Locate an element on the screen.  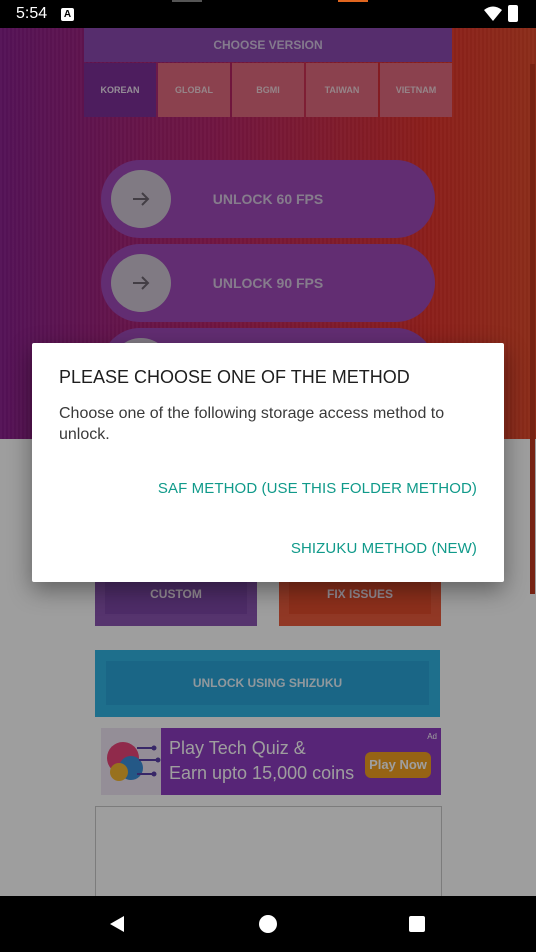
navigation-bar is located at coordinates (268, 924).